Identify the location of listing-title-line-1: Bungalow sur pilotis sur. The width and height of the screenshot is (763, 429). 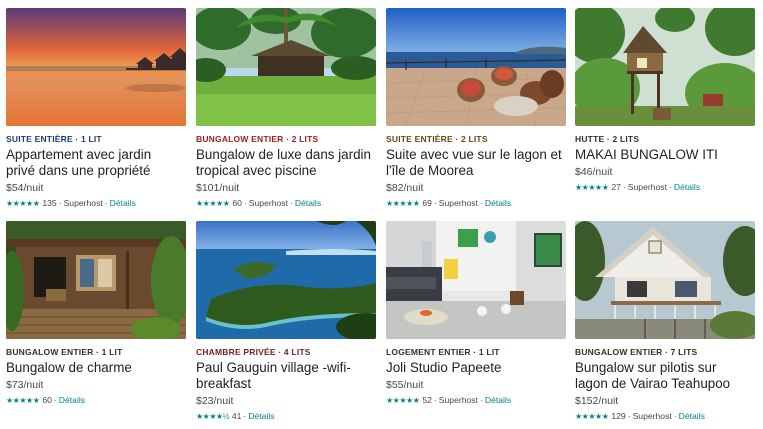
(646, 367).